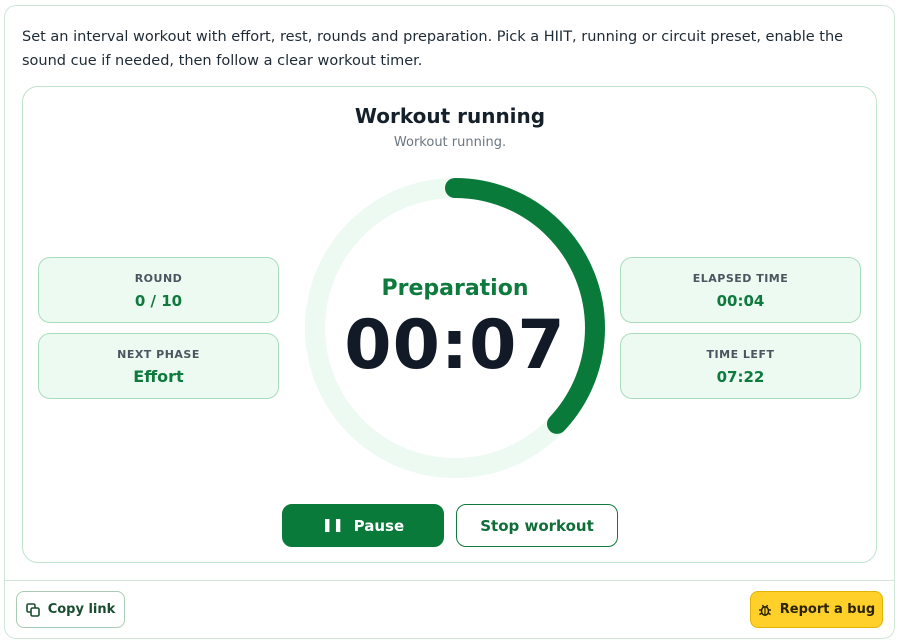 The width and height of the screenshot is (900, 641). What do you see at coordinates (158, 278) in the screenshot?
I see `round-label: ROUND` at bounding box center [158, 278].